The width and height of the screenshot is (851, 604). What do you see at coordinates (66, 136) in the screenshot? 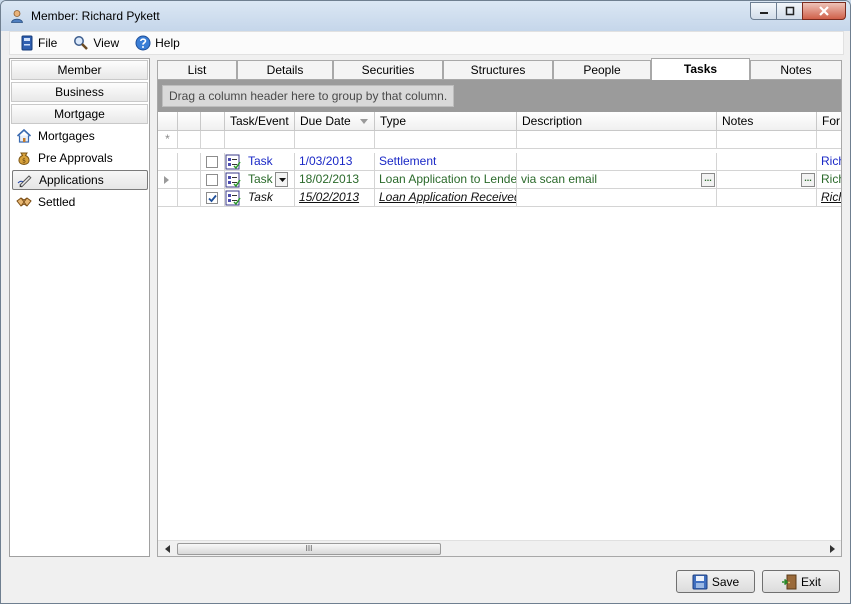
I see `sidebar-item-label: Mortgages` at bounding box center [66, 136].